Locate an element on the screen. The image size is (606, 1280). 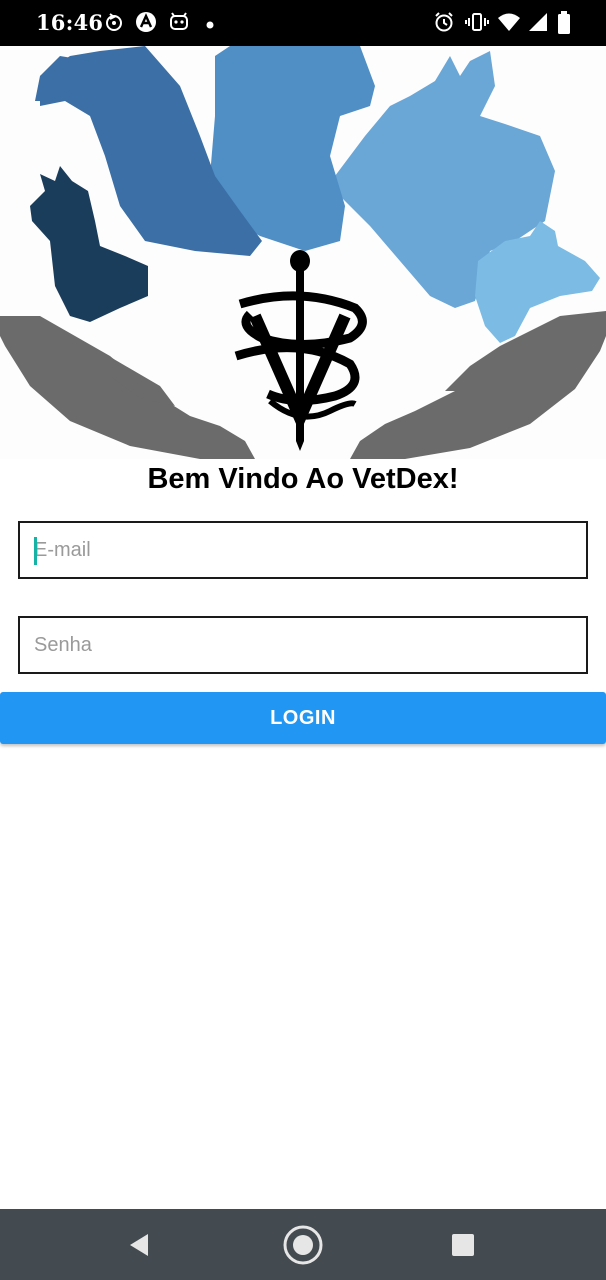
recents-button is located at coordinates (463, 1244).